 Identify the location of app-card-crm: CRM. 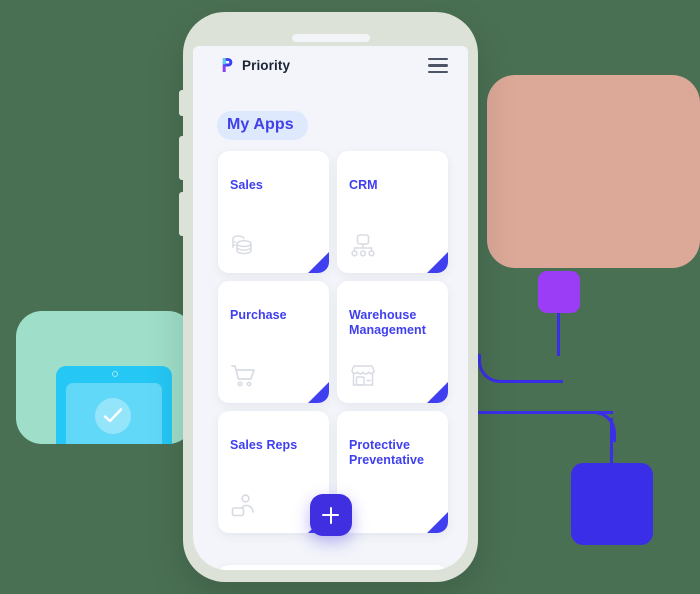
(392, 212).